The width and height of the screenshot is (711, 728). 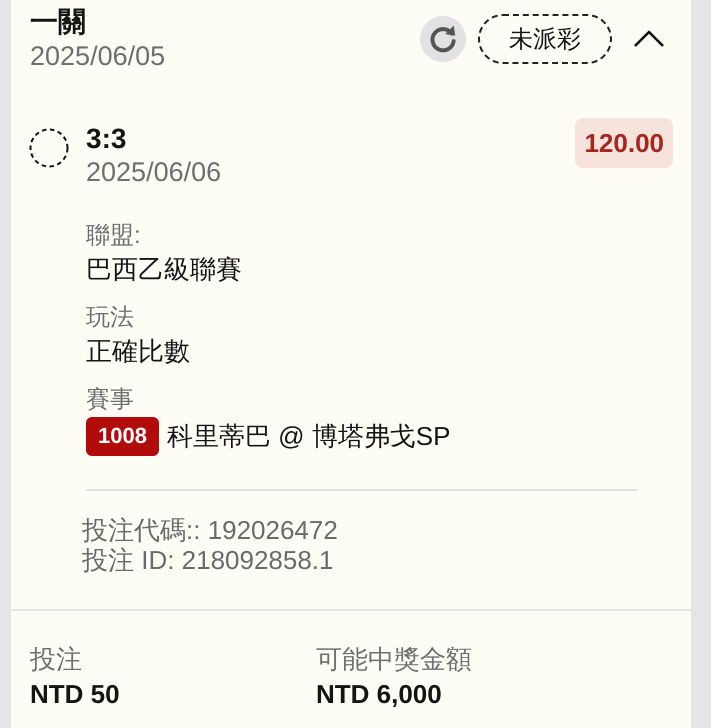 I want to click on bet-reference: 投注 ID: 218092858.1, so click(x=208, y=560).